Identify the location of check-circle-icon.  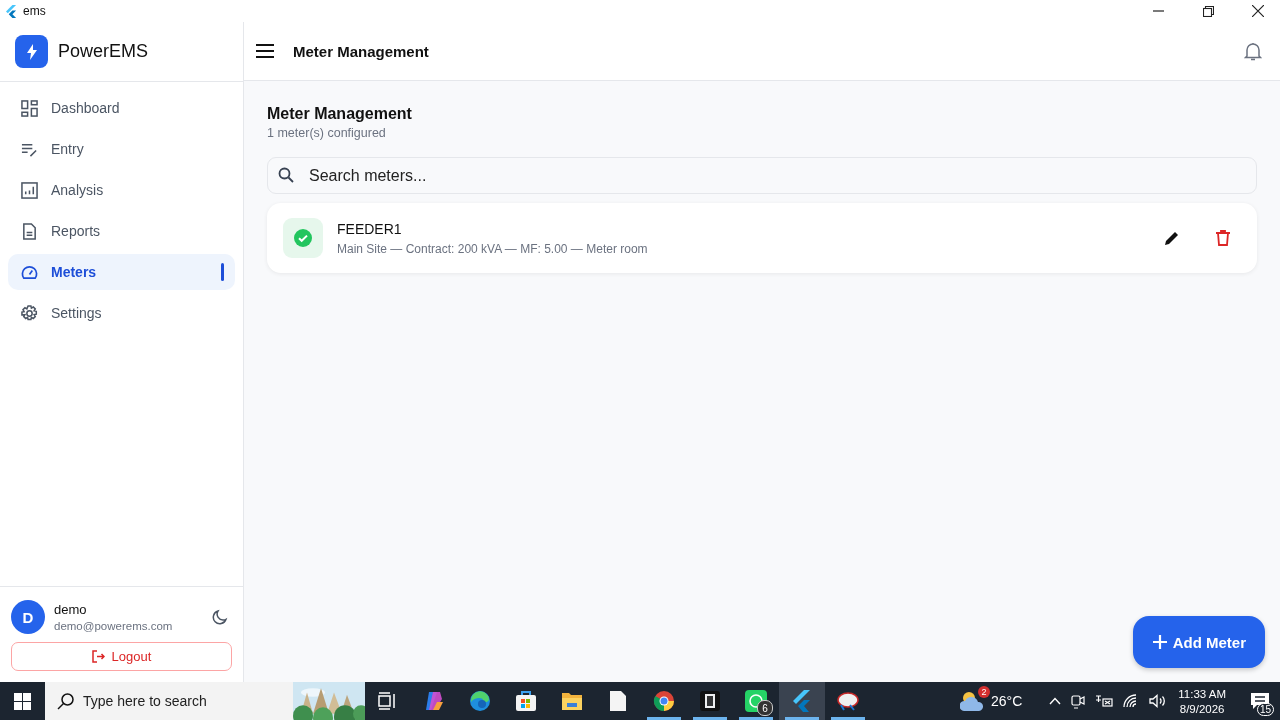
(303, 238).